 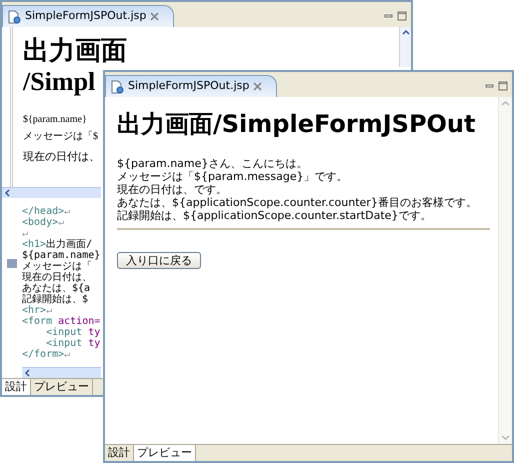 I want to click on page-heading: 出力画面/SimpleFormJSPOut, so click(x=296, y=124).